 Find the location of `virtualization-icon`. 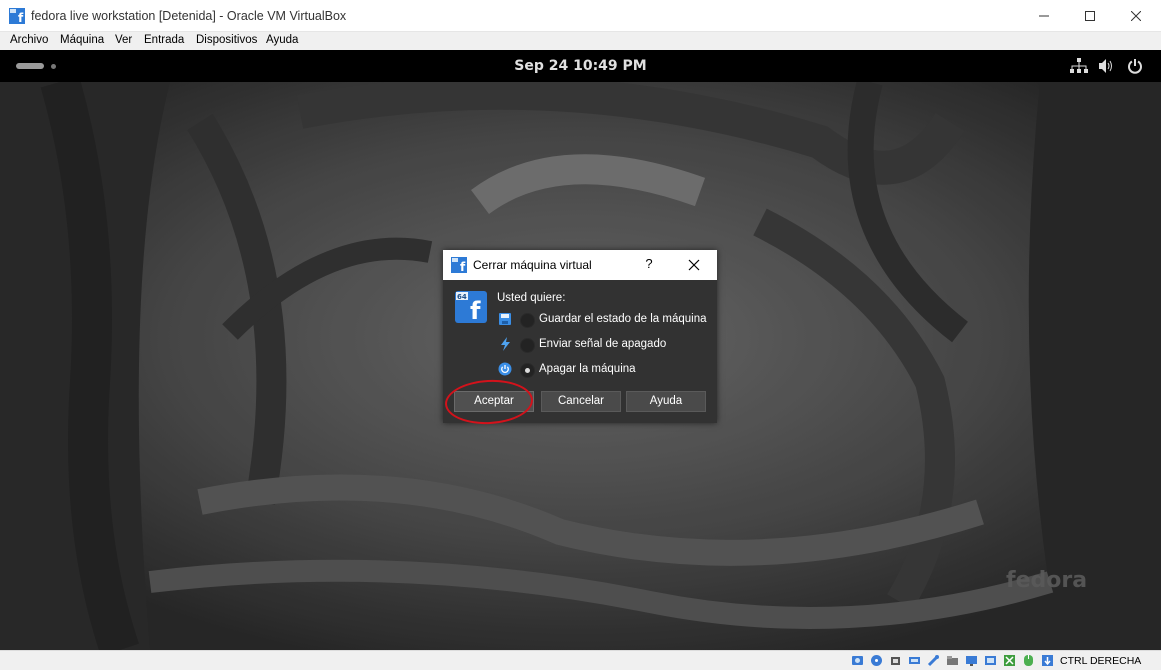

virtualization-icon is located at coordinates (1009, 660).